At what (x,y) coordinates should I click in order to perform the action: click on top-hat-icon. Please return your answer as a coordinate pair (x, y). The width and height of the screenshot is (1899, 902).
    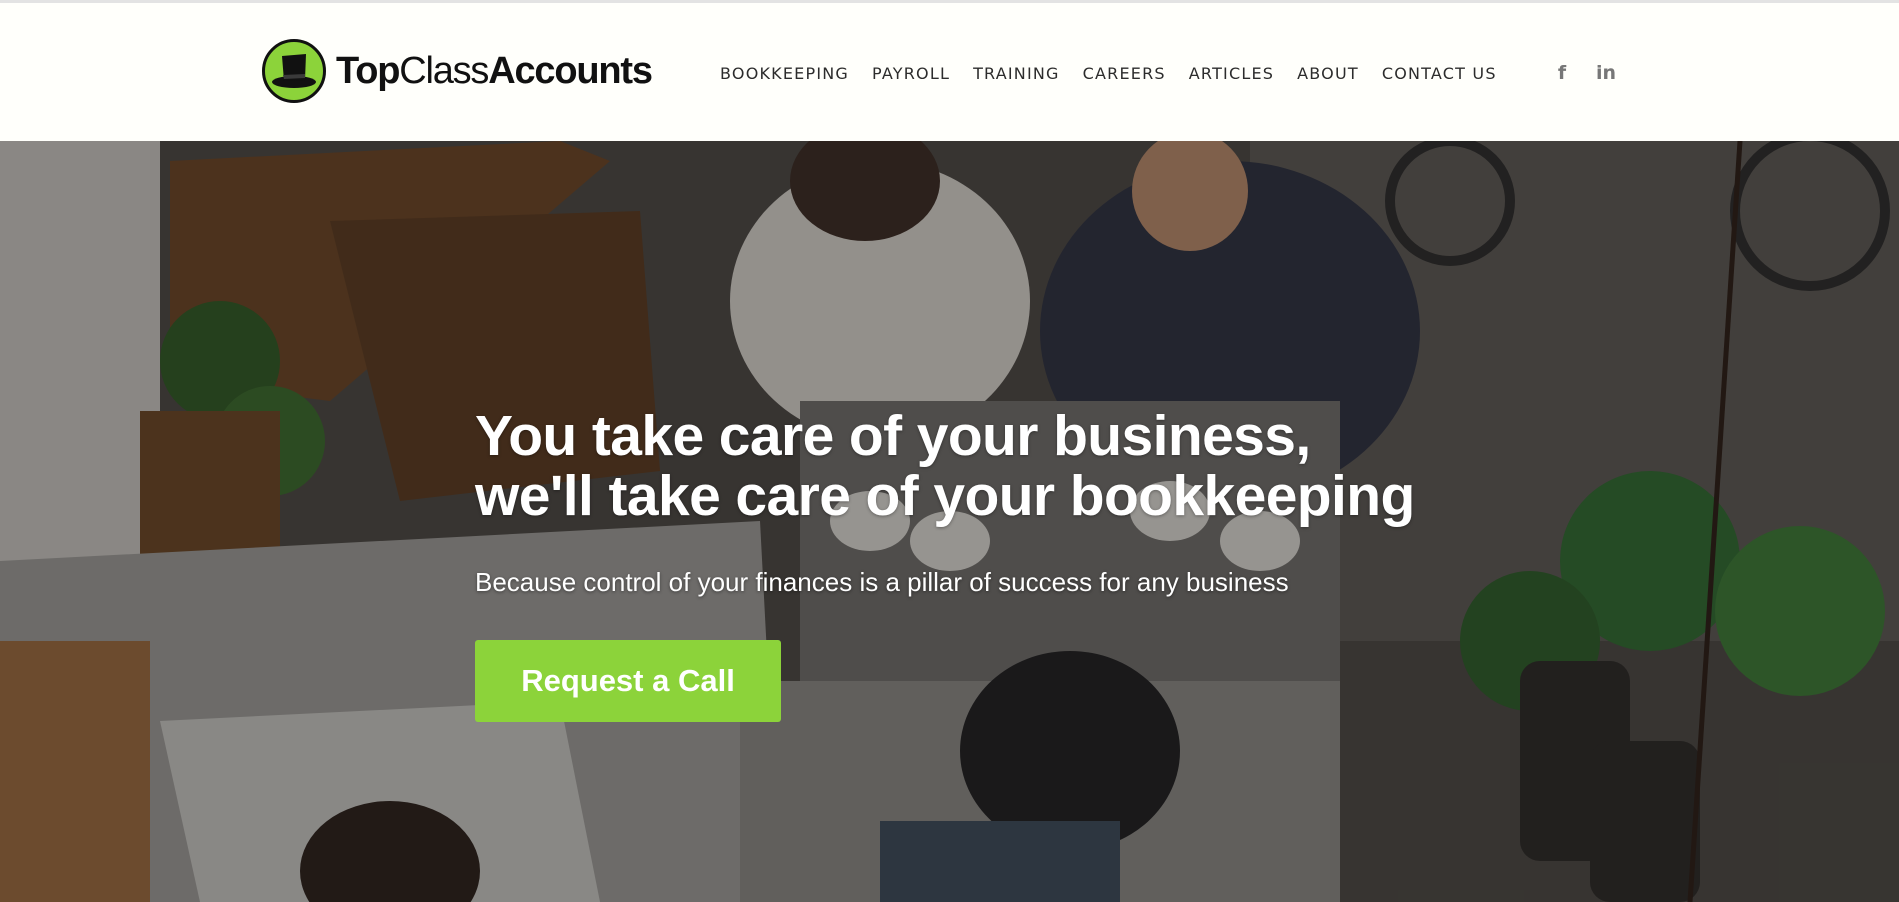
    Looking at the image, I should click on (294, 71).